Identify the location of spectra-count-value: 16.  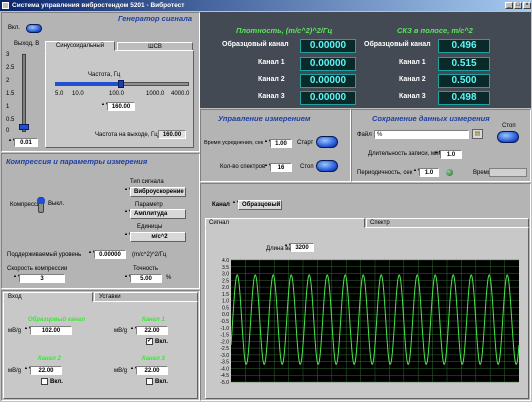
(281, 167).